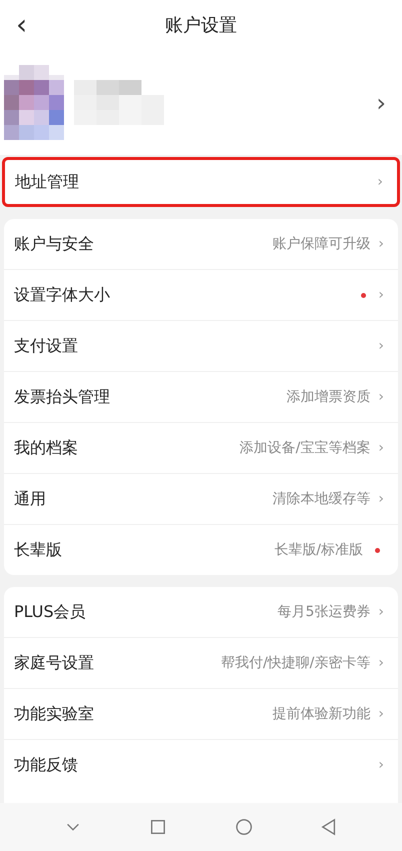  What do you see at coordinates (54, 663) in the screenshot?
I see `row-label: 家庭号设置` at bounding box center [54, 663].